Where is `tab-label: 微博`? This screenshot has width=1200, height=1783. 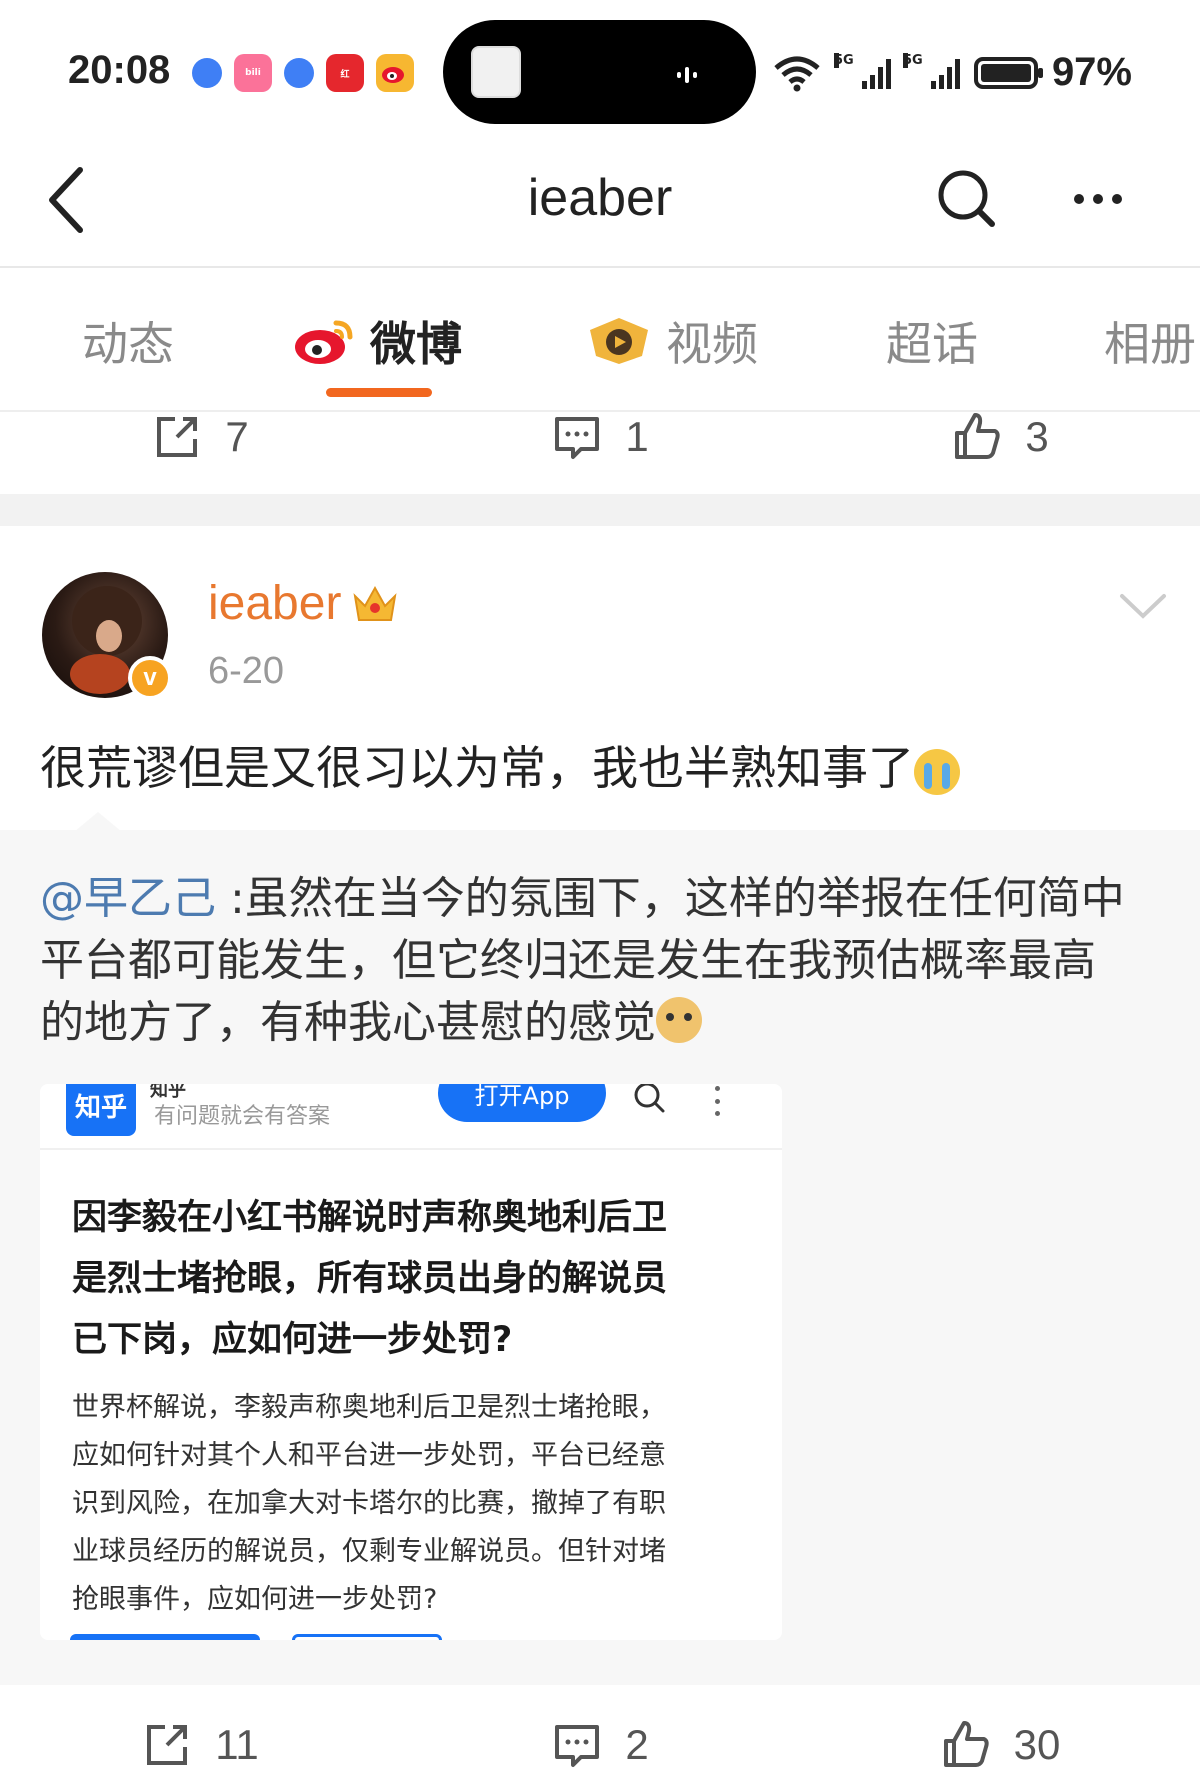
tab-label: 微博 is located at coordinates (416, 344).